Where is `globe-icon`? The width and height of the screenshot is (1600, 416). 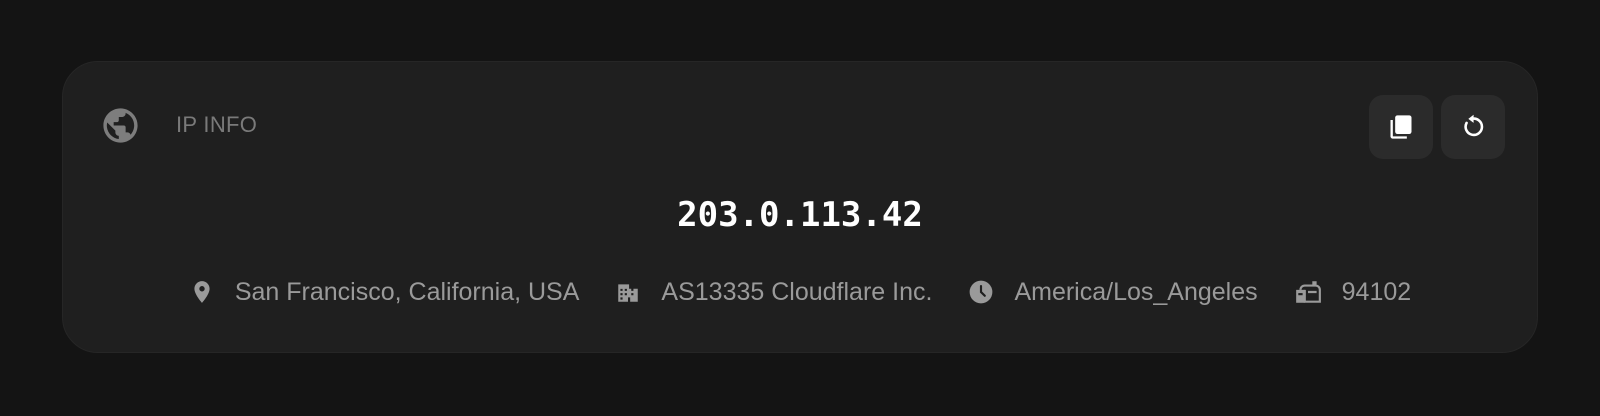 globe-icon is located at coordinates (120, 125).